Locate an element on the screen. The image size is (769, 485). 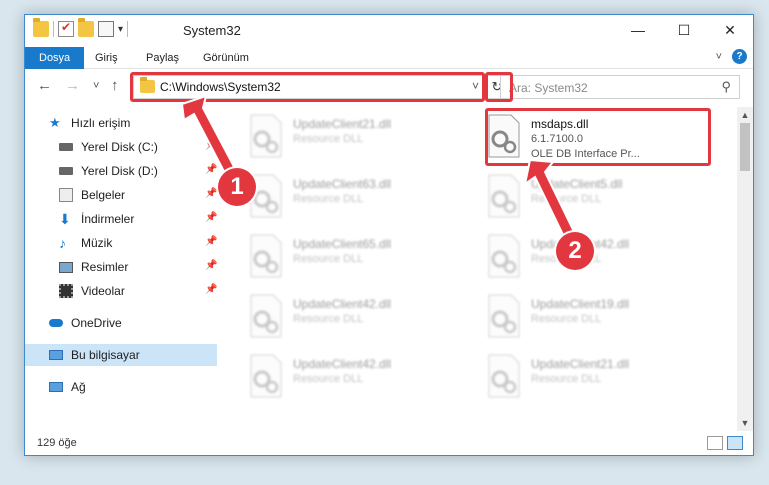
step-marker-2: 2 is located at coordinates (575, 251).